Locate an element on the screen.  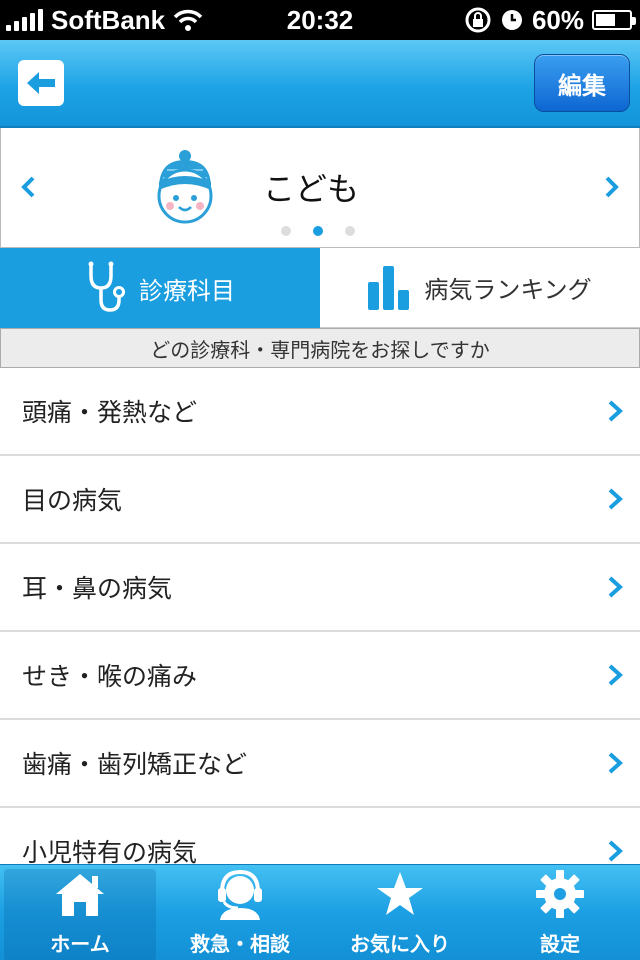
stethoscope-icon is located at coordinates (106, 286).